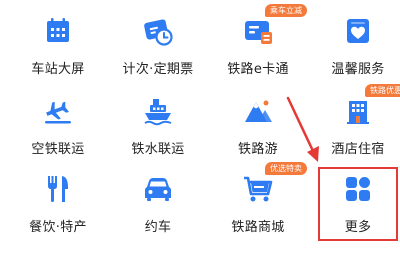  Describe the element at coordinates (258, 227) in the screenshot. I see `service-label: 铁路商城` at that location.